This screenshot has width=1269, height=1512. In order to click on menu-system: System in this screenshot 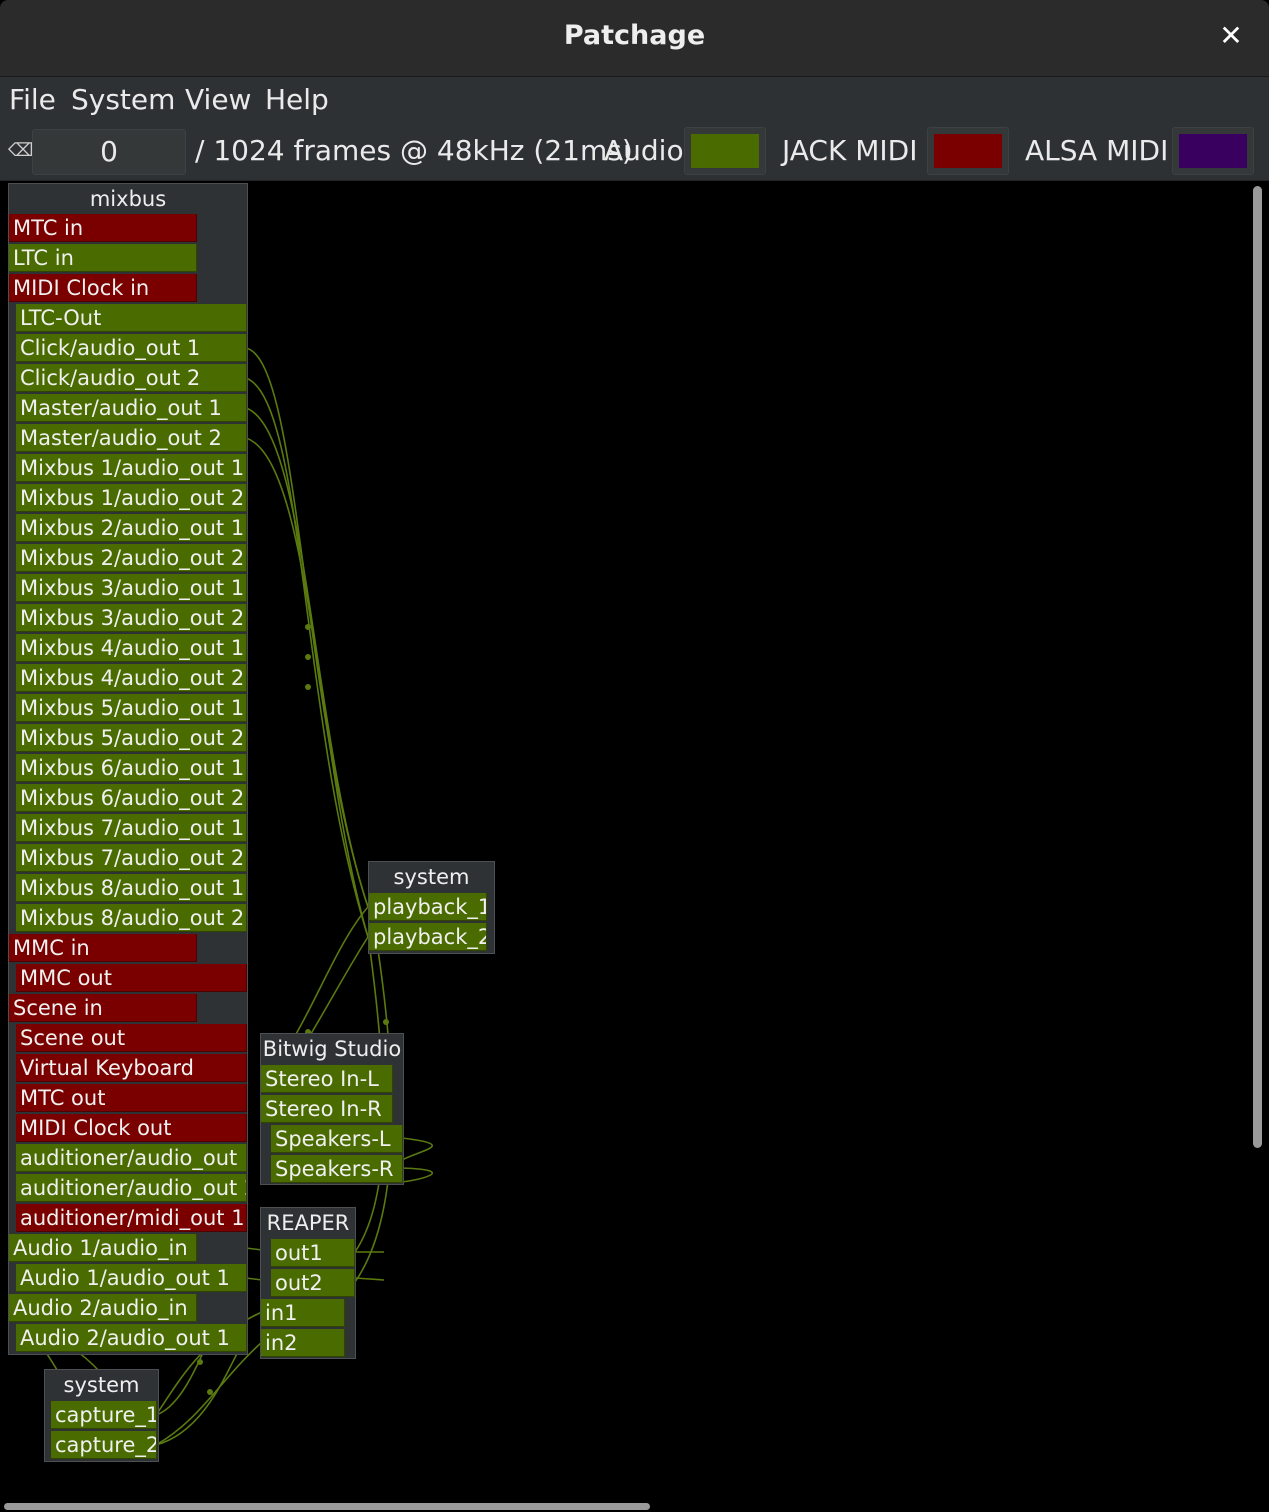, I will do `click(123, 99)`.